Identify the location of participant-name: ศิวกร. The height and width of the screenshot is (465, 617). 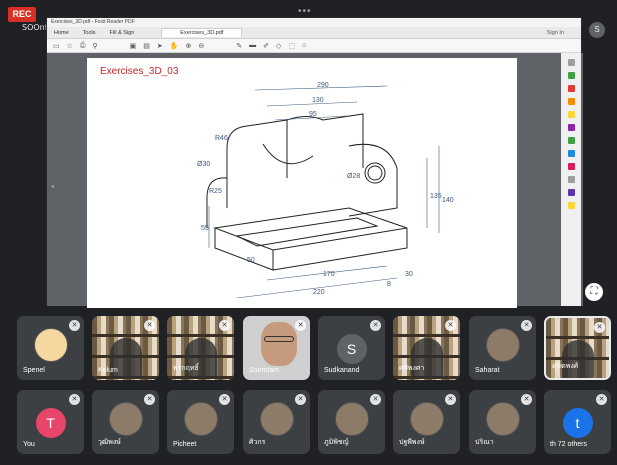
(257, 442).